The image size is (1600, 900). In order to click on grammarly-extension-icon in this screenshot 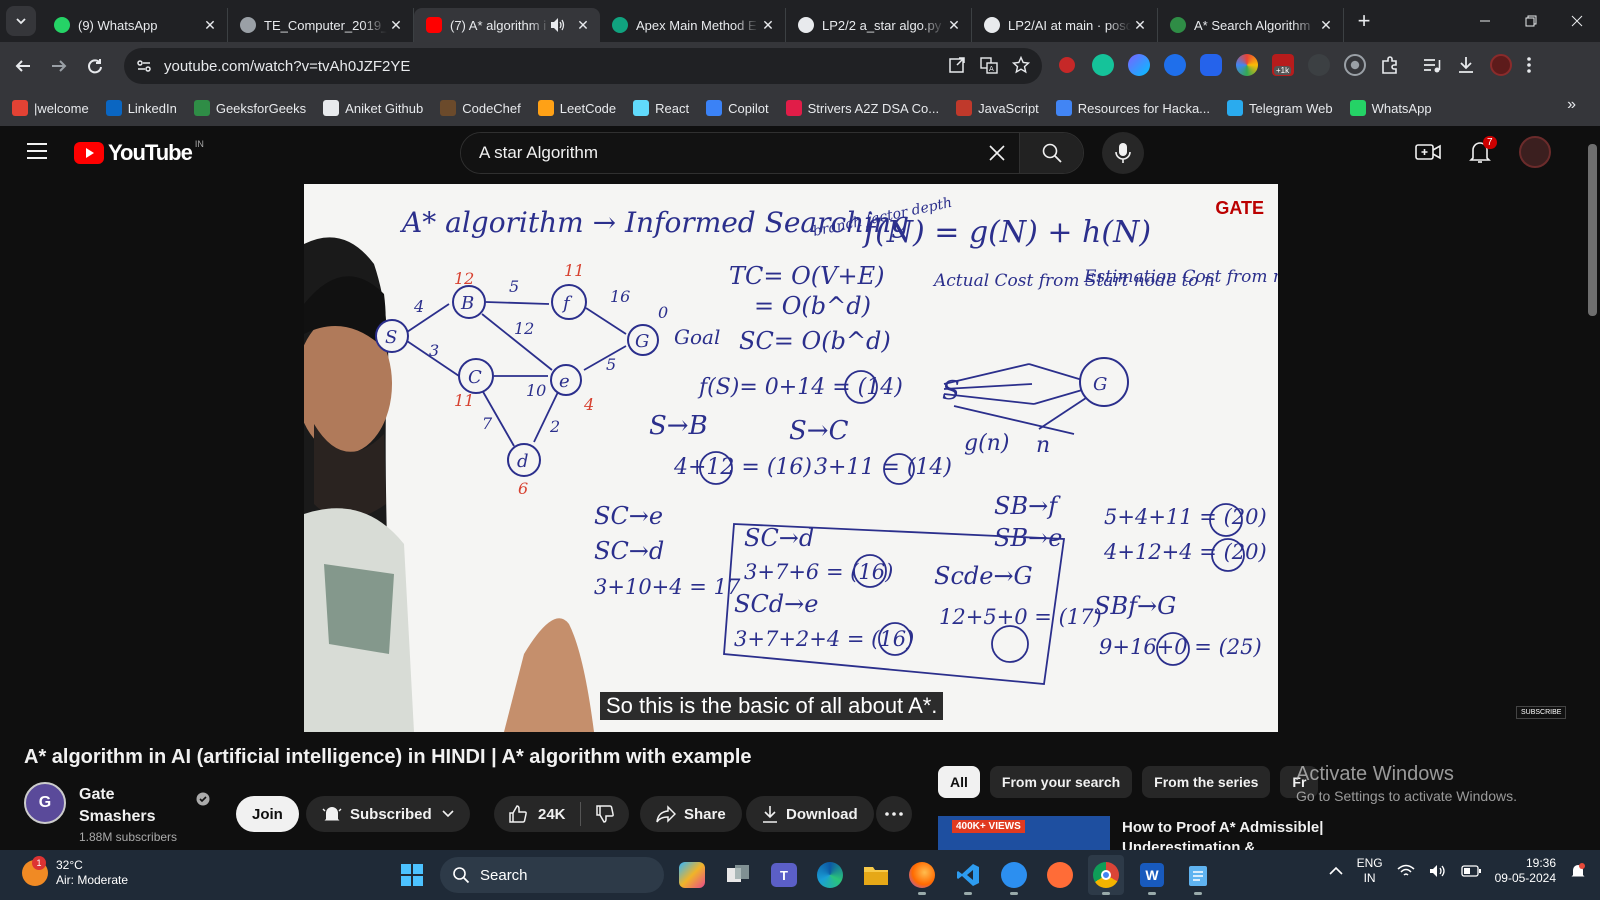, I will do `click(1103, 65)`.